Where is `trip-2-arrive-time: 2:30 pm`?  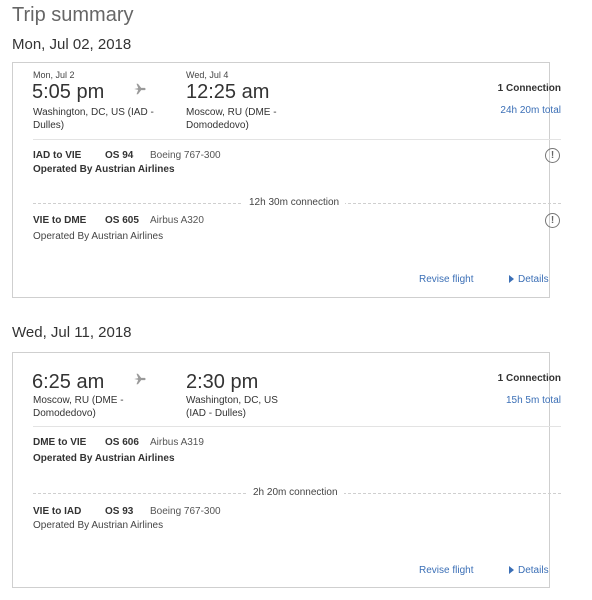
trip-2-arrive-time: 2:30 pm is located at coordinates (222, 382).